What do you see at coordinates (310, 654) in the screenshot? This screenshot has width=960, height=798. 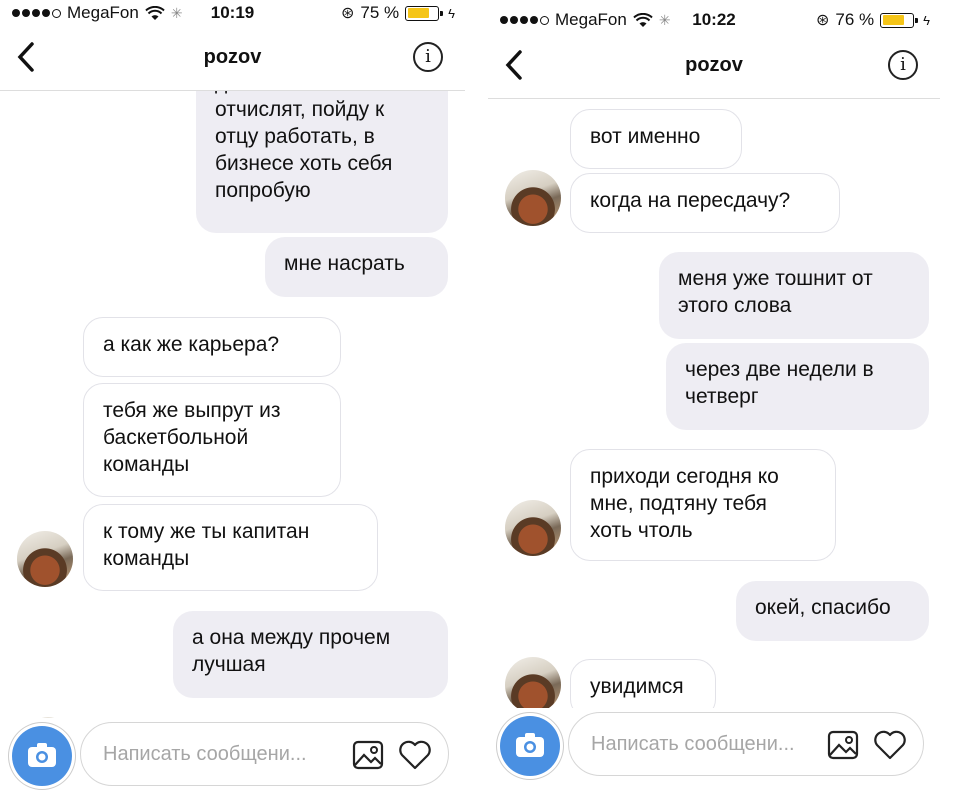 I see `message-out: а она между прочем лучшая` at bounding box center [310, 654].